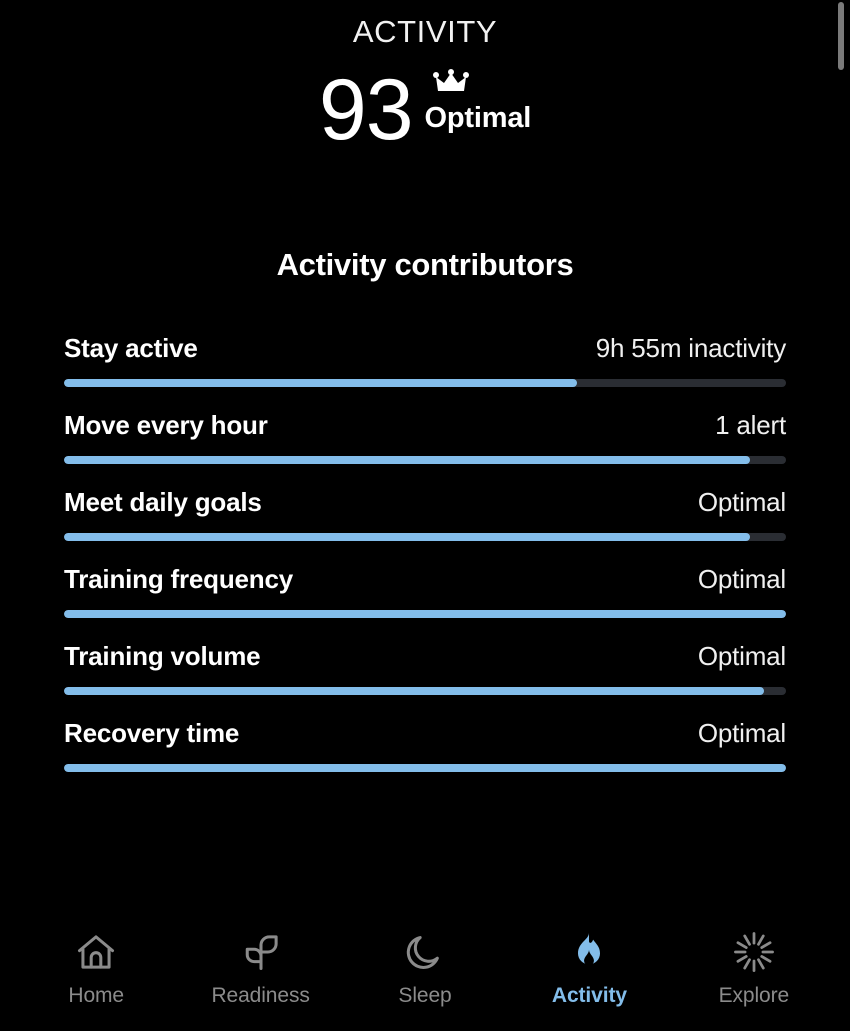 The image size is (850, 1031). What do you see at coordinates (366, 110) in the screenshot?
I see `activity-score-value: 93` at bounding box center [366, 110].